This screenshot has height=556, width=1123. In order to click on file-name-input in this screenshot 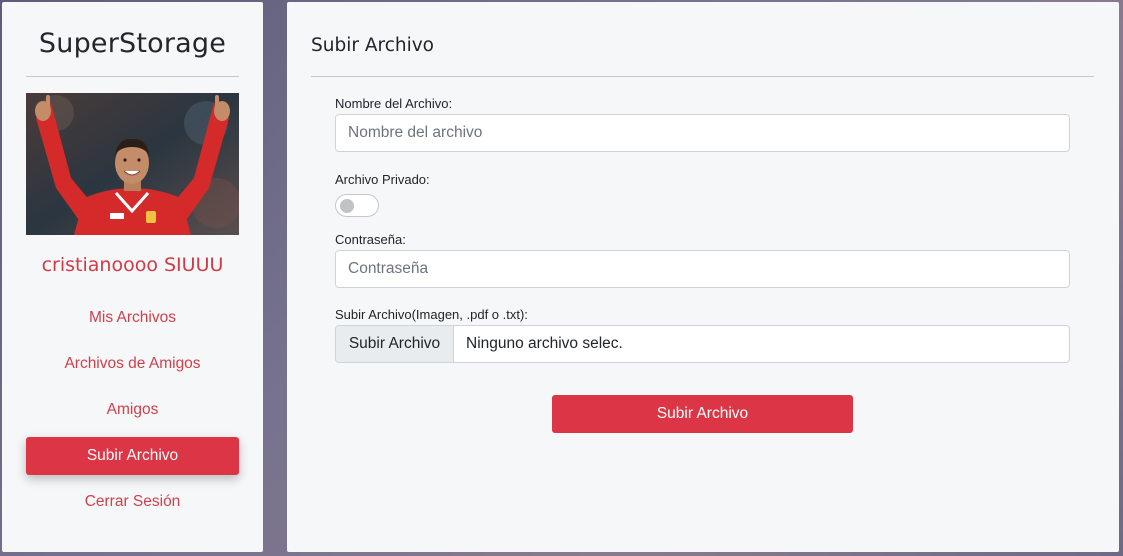, I will do `click(702, 133)`.